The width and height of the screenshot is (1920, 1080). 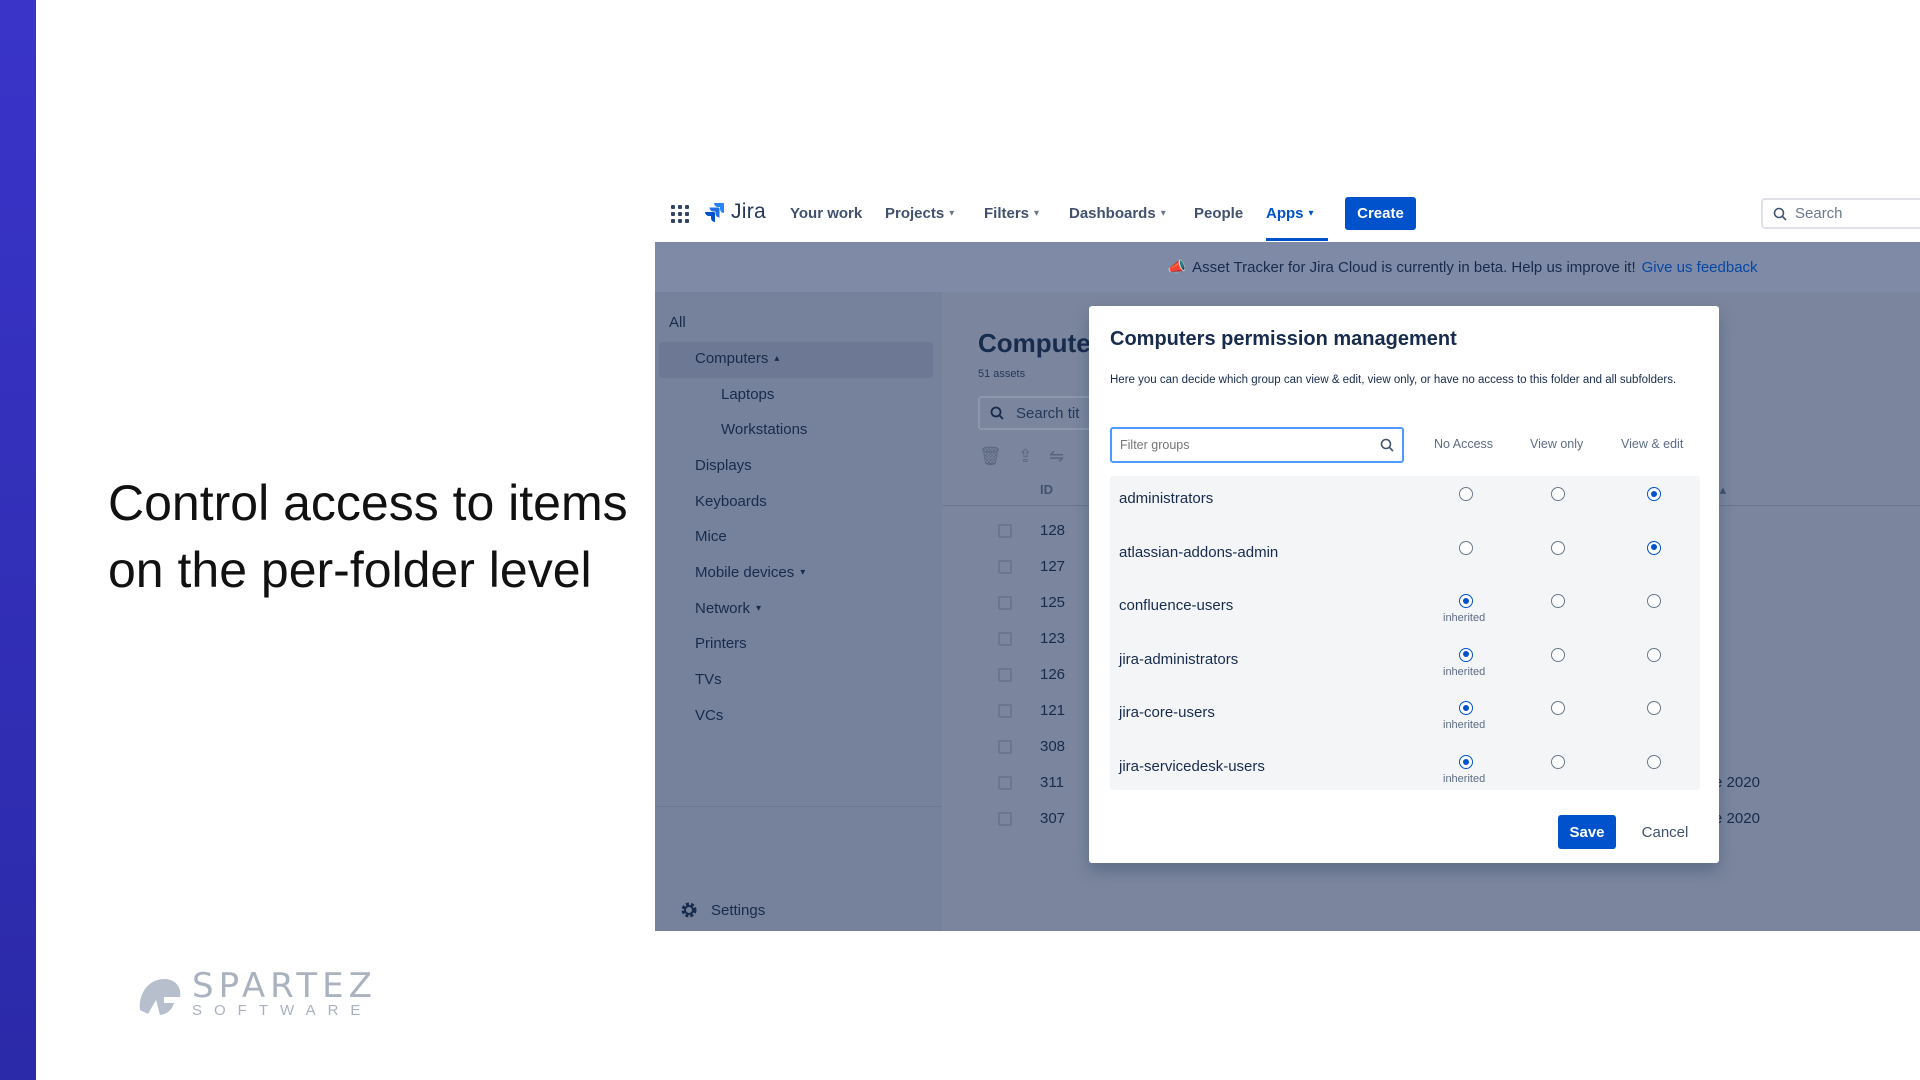 I want to click on nav-dashboards: Dashboards ▾, so click(x=1117, y=213).